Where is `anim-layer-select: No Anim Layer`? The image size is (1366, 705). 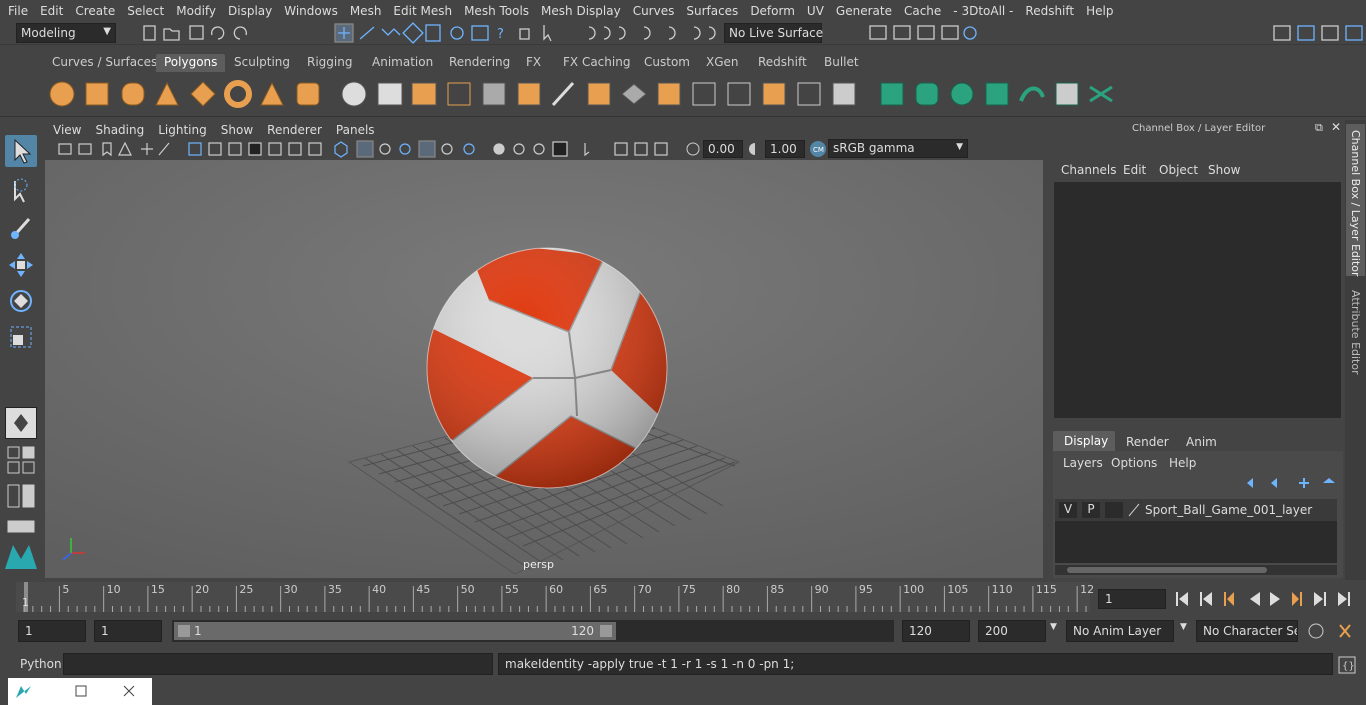
anim-layer-select: No Anim Layer is located at coordinates (1120, 631).